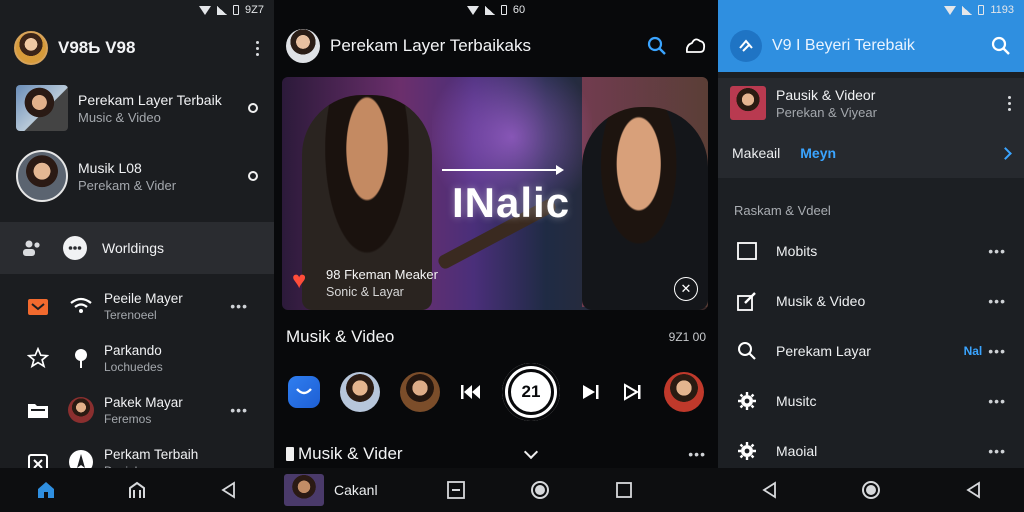  What do you see at coordinates (797, 451) in the screenshot?
I see `menu-item-label: Maoial` at bounding box center [797, 451].